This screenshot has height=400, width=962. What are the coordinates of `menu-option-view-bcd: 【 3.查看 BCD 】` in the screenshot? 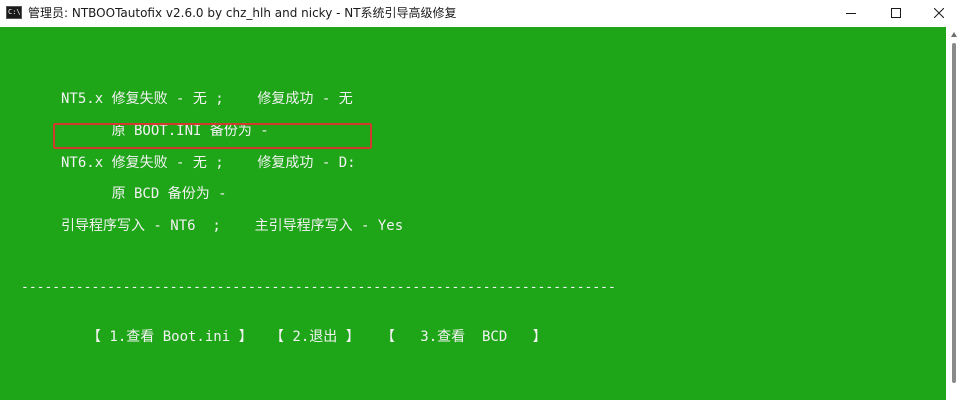 It's located at (464, 337).